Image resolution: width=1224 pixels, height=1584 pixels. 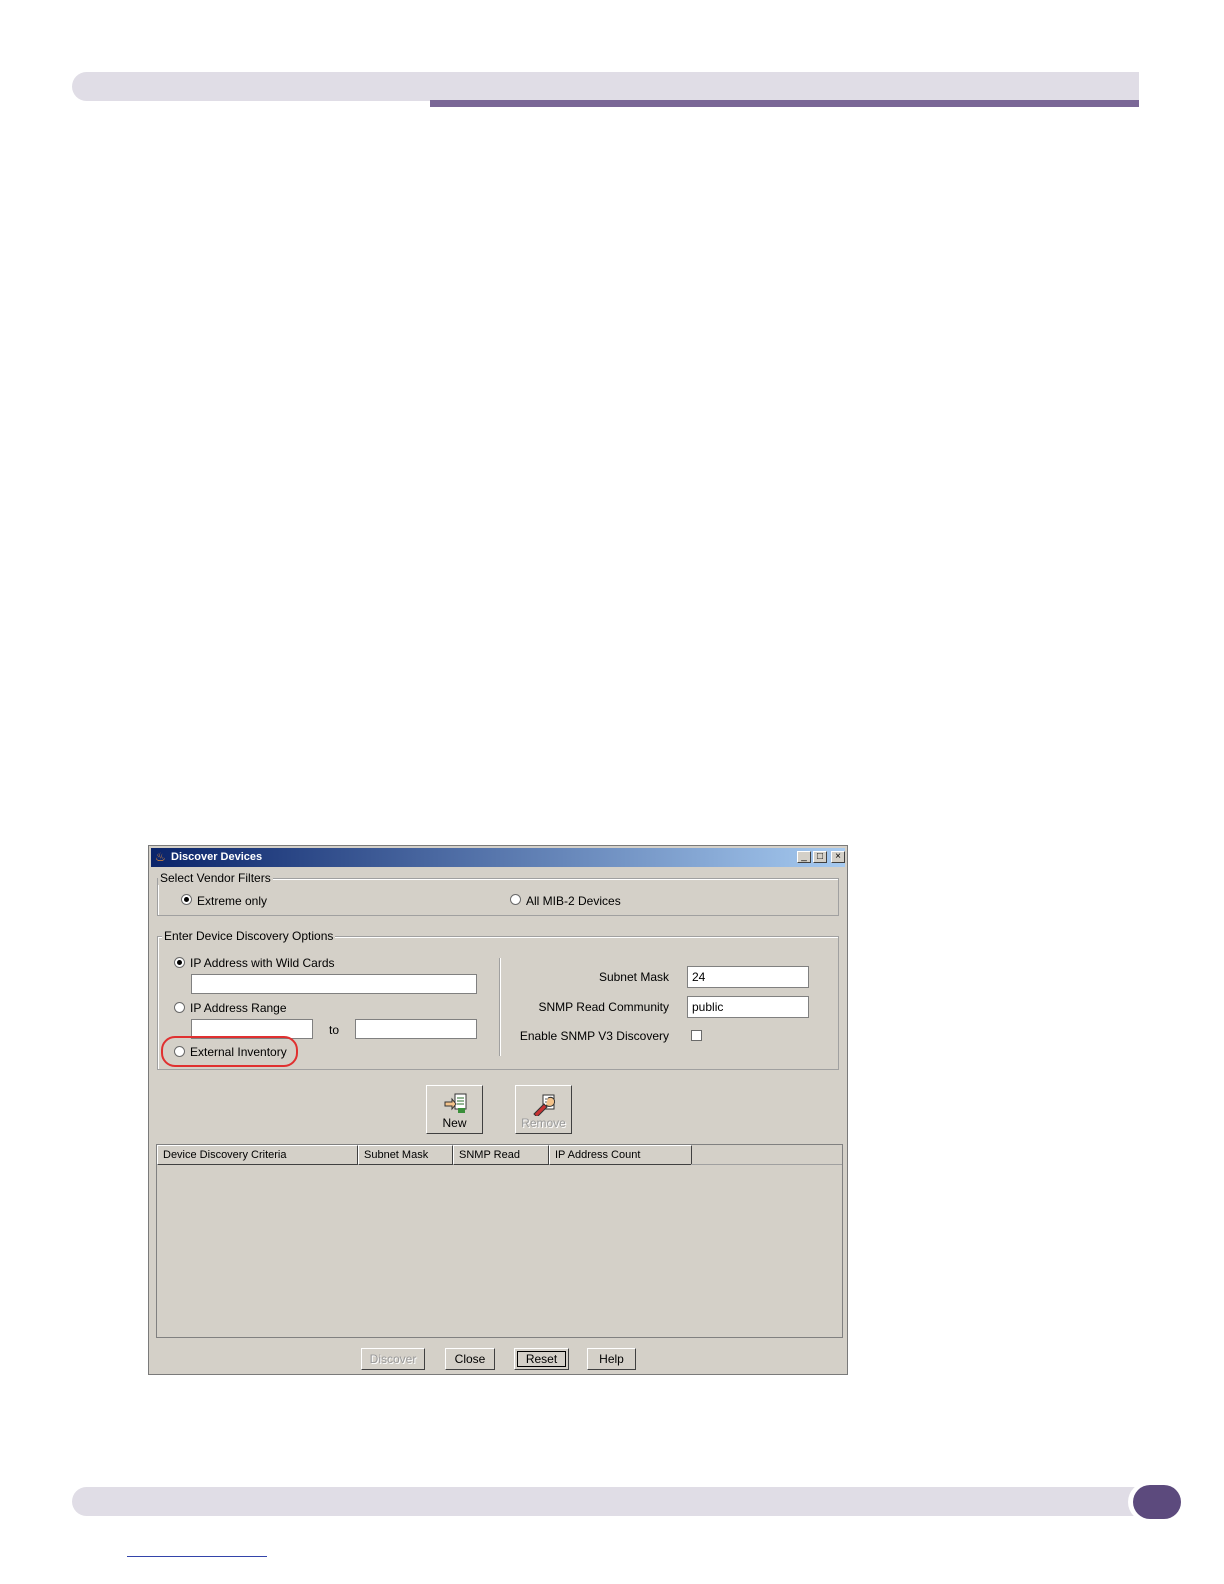 I want to click on remove-button: Remove, so click(x=543, y=1109).